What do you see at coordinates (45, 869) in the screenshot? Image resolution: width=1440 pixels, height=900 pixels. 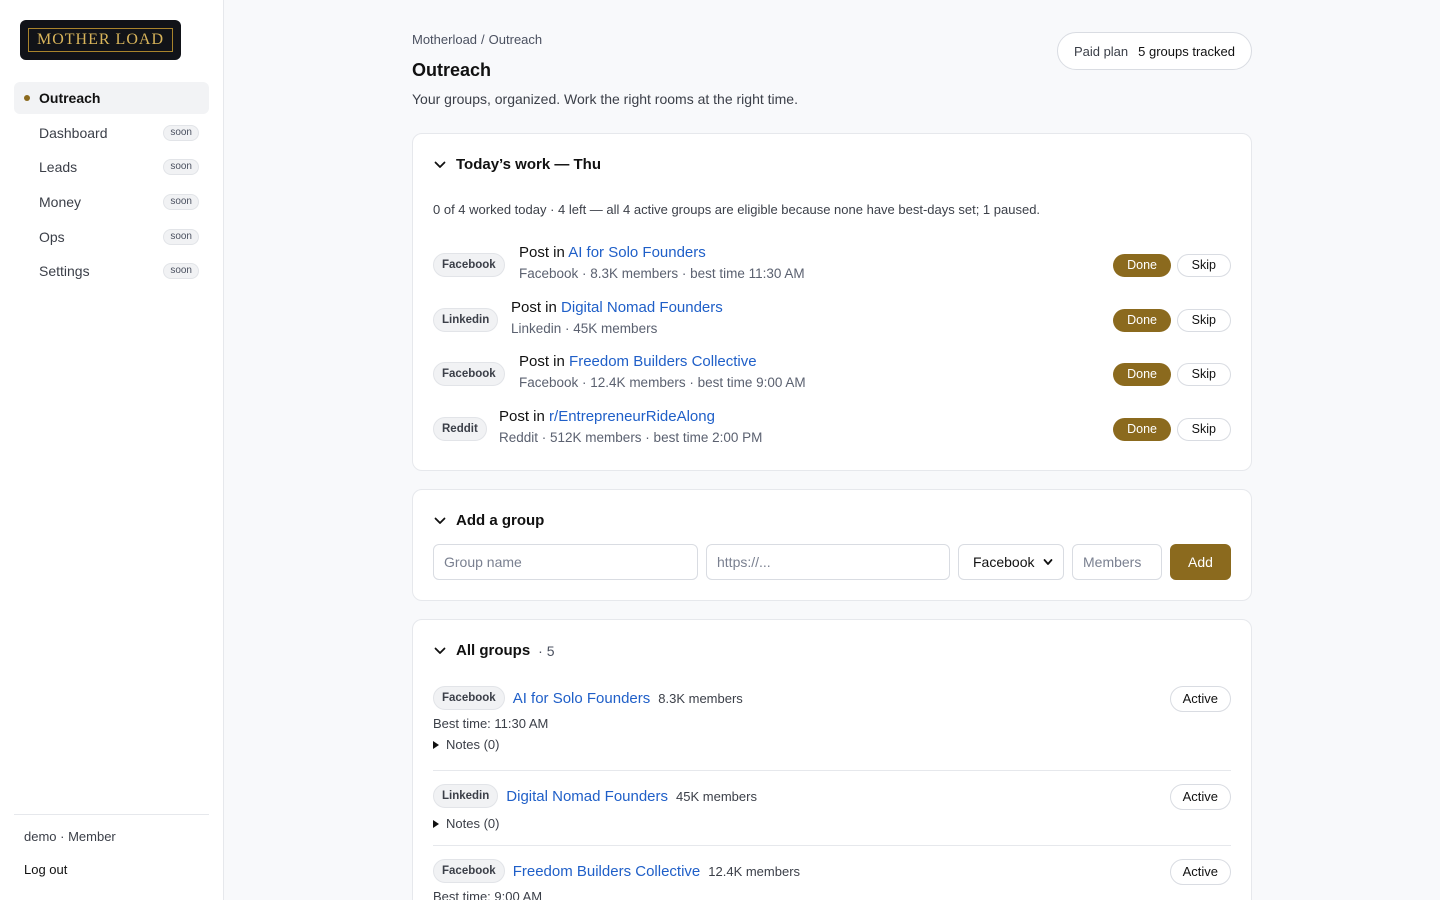 I see `logout-link: Log out` at bounding box center [45, 869].